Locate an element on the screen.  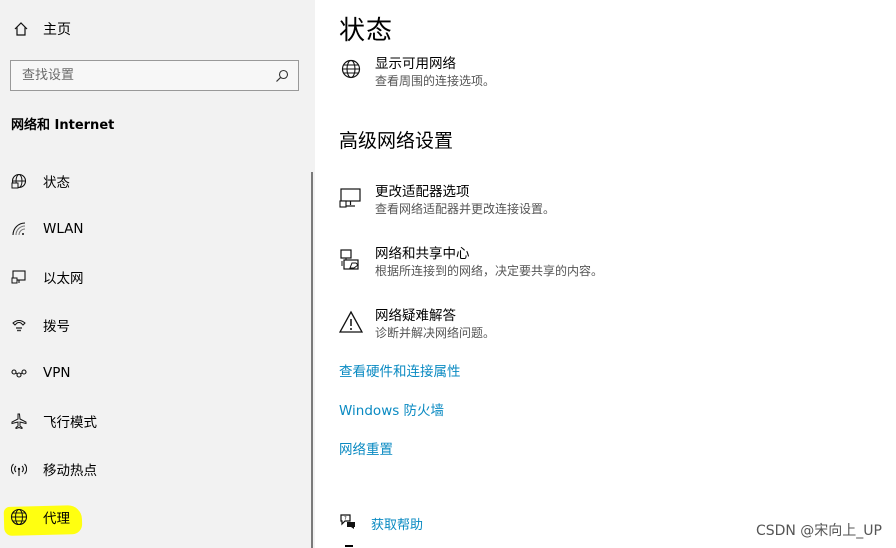
section-title: 网络和 Internet is located at coordinates (63, 125).